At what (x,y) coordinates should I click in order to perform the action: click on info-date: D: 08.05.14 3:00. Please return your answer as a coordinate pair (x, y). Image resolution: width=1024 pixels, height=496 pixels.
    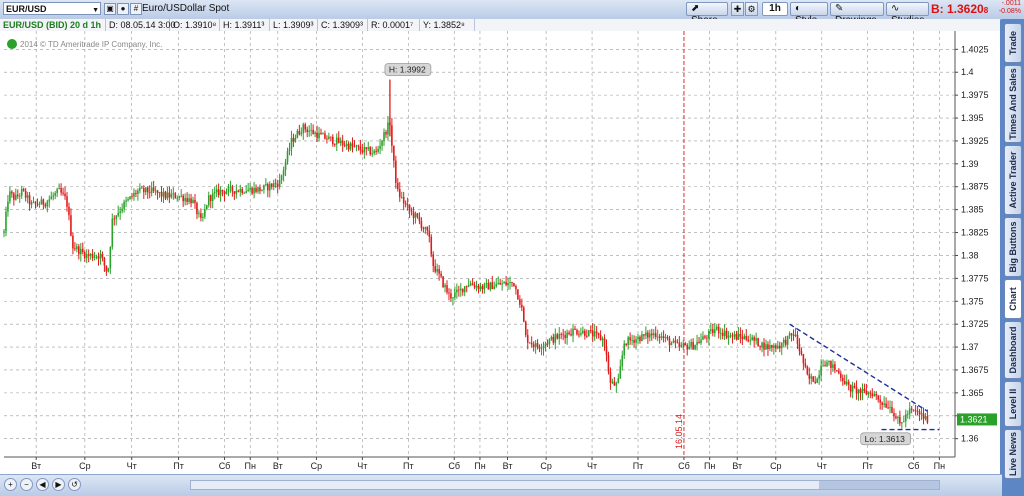
    Looking at the image, I should click on (141, 25).